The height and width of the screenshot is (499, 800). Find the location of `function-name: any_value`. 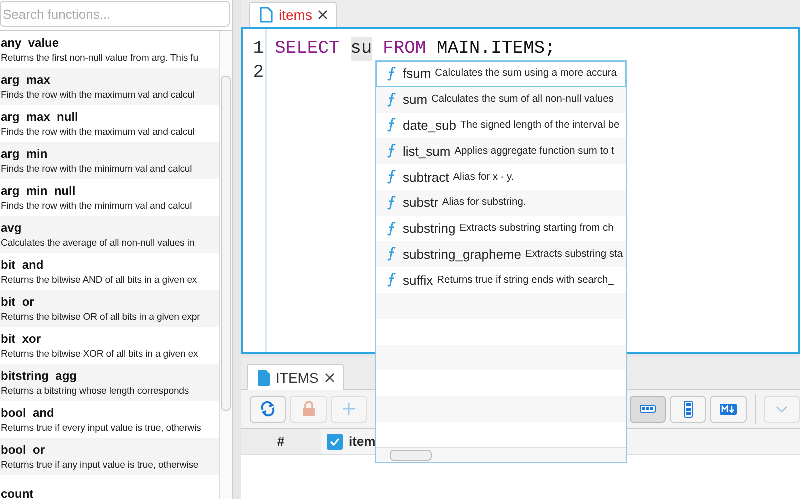

function-name: any_value is located at coordinates (30, 43).